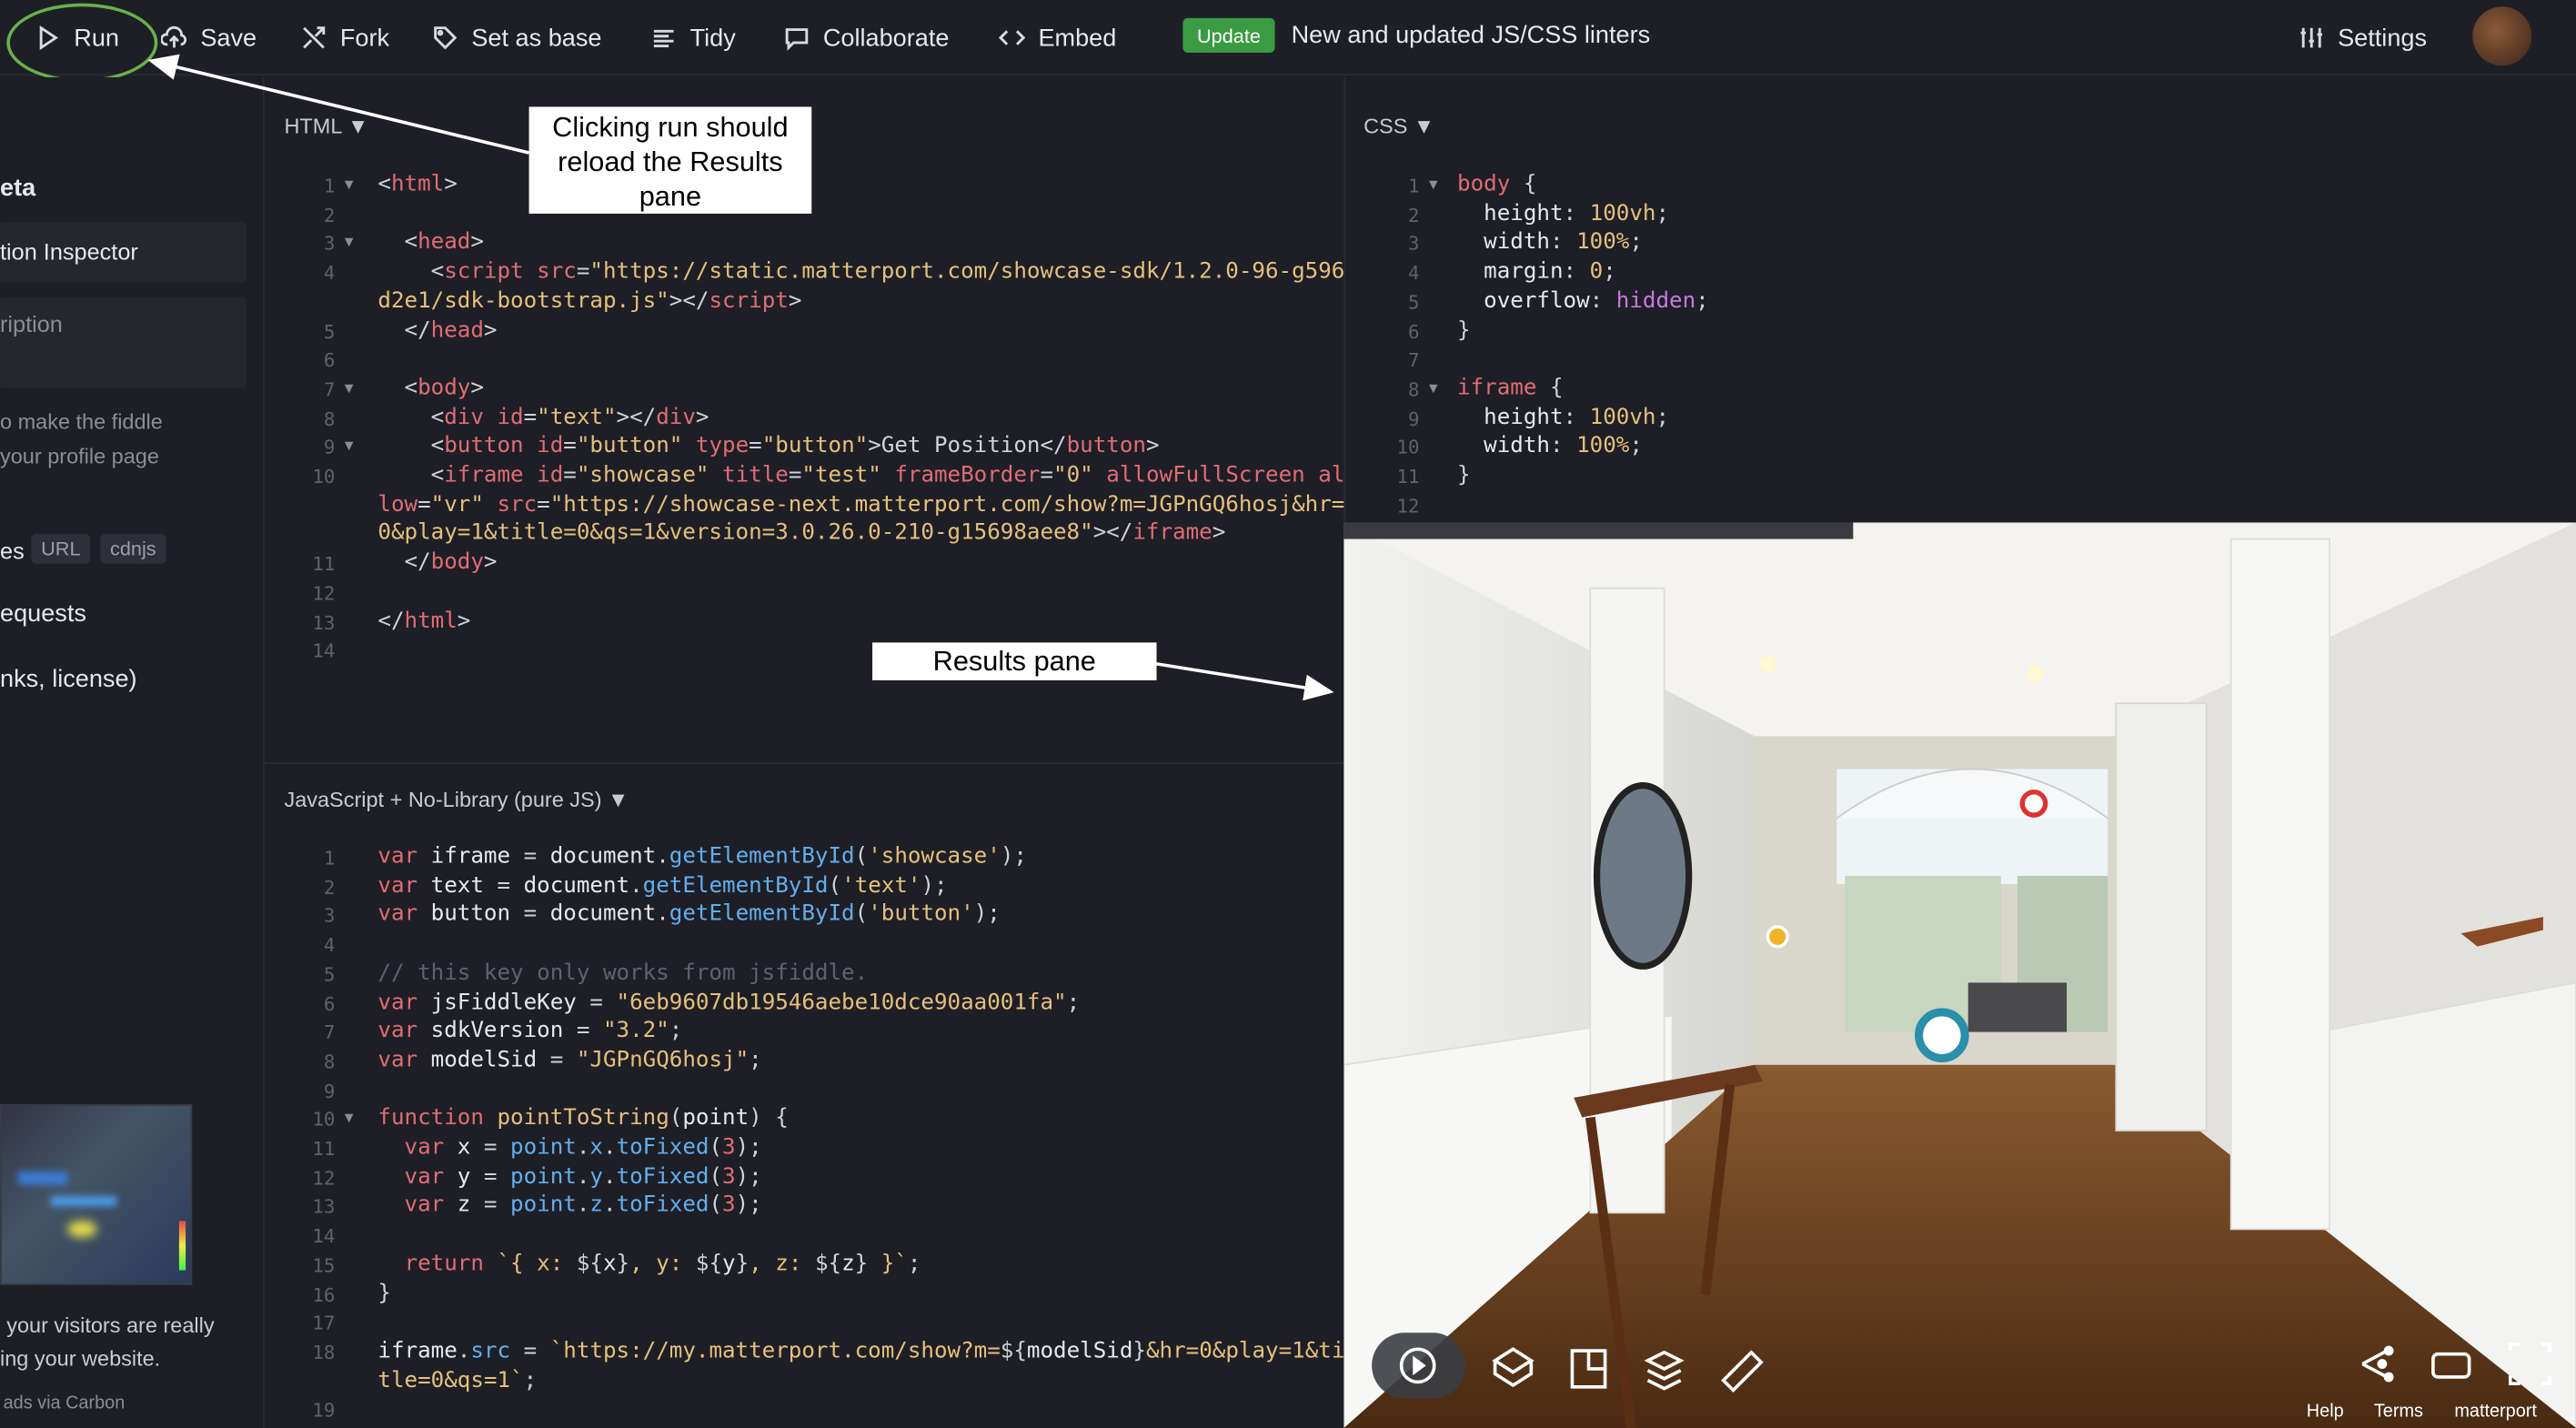 This screenshot has height=1428, width=2576. I want to click on run-arrow, so click(338, 105).